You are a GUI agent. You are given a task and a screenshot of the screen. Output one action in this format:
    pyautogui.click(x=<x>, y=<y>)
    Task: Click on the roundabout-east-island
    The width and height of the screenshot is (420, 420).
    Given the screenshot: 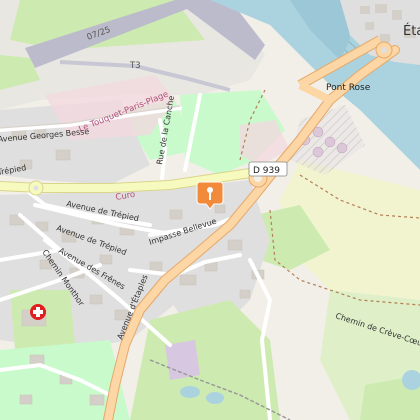 What is the action you would take?
    pyautogui.click(x=384, y=50)
    